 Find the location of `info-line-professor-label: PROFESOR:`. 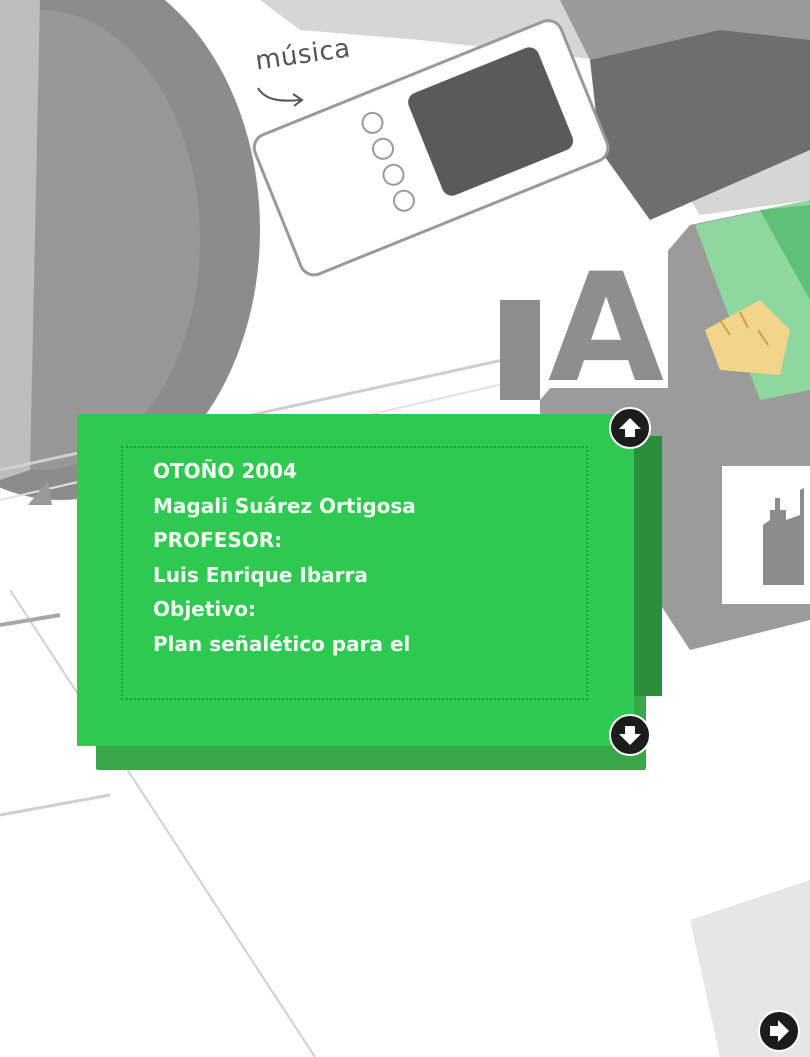

info-line-professor-label: PROFESOR: is located at coordinates (218, 540).